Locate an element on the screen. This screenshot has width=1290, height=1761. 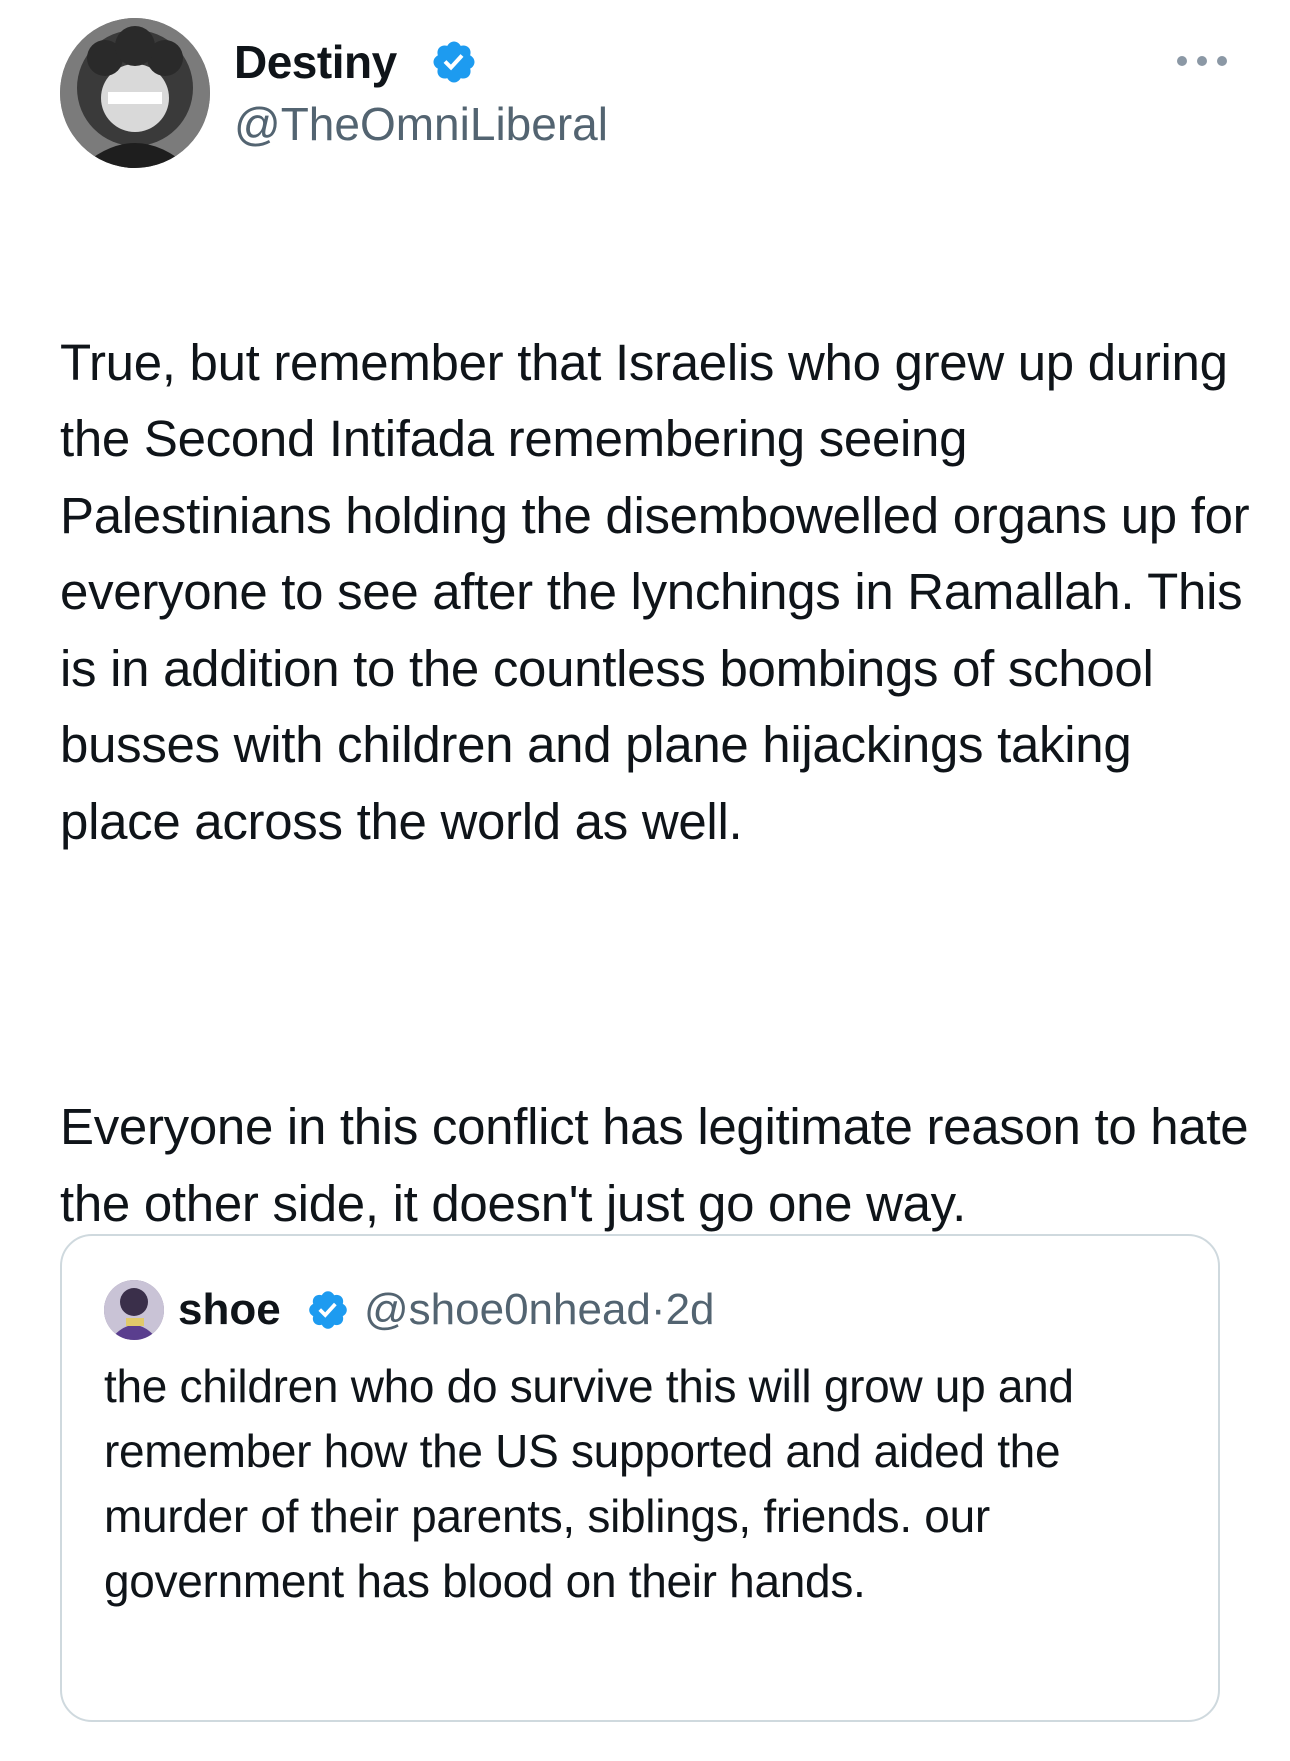
quoted-timestamp: 2d is located at coordinates (690, 1309).